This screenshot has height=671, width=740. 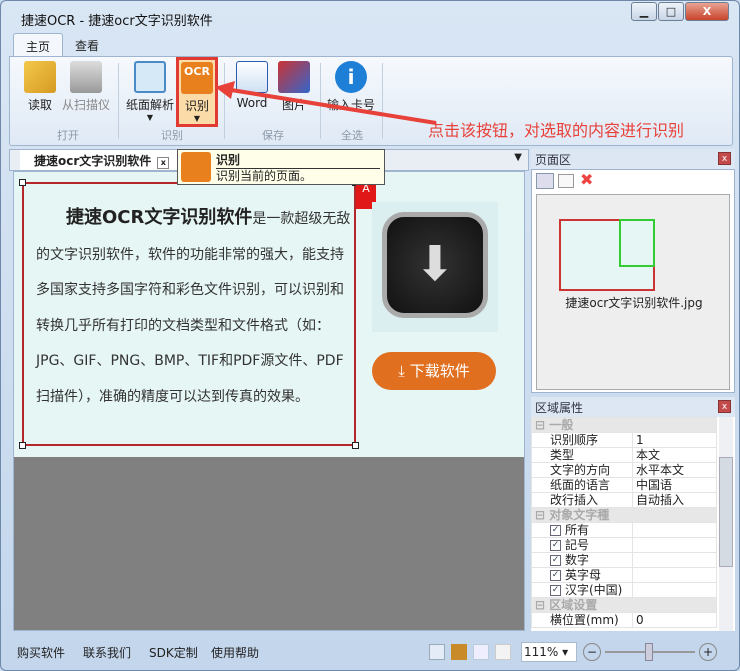 What do you see at coordinates (172, 135) in the screenshot?
I see `group-recognize: 识别` at bounding box center [172, 135].